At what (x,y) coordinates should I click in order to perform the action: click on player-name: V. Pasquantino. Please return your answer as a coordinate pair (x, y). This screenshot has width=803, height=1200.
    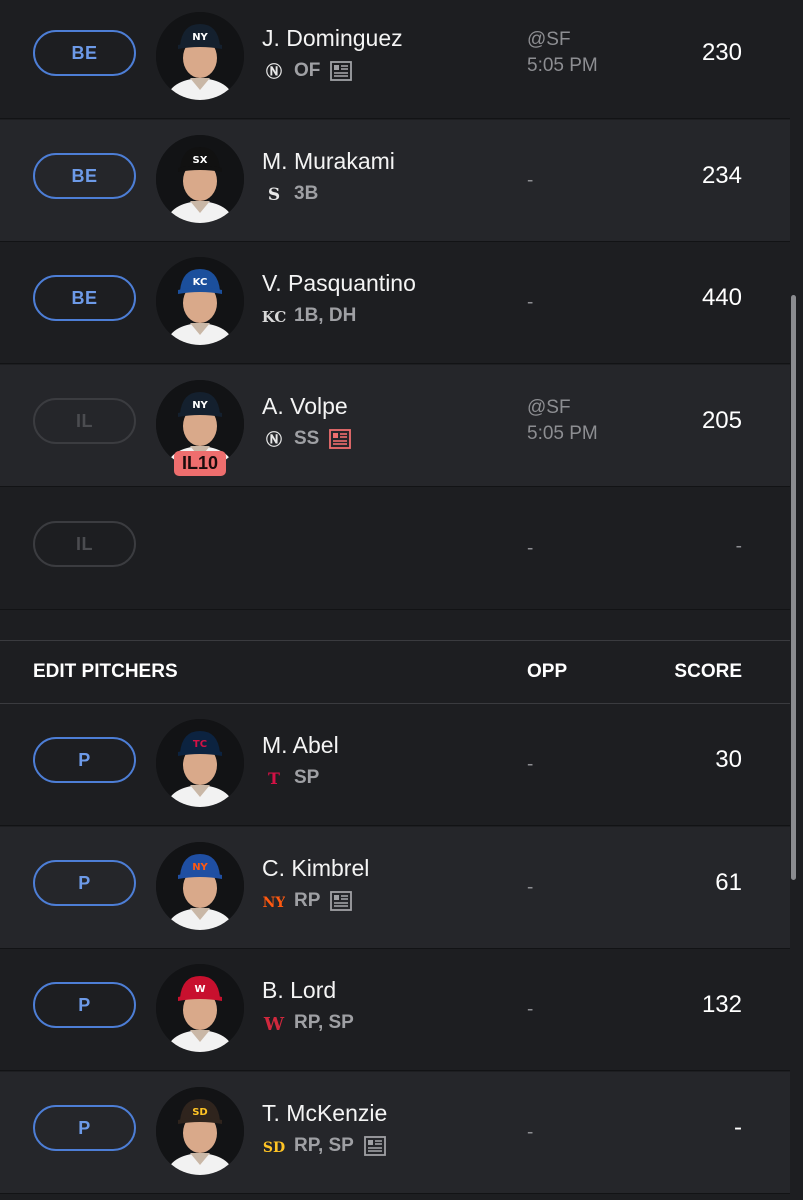
    Looking at the image, I should click on (339, 283).